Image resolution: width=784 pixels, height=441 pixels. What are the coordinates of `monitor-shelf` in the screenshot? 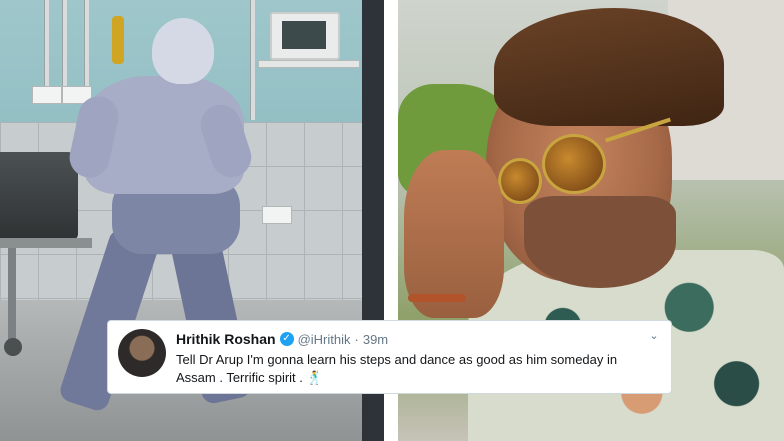 It's located at (309, 64).